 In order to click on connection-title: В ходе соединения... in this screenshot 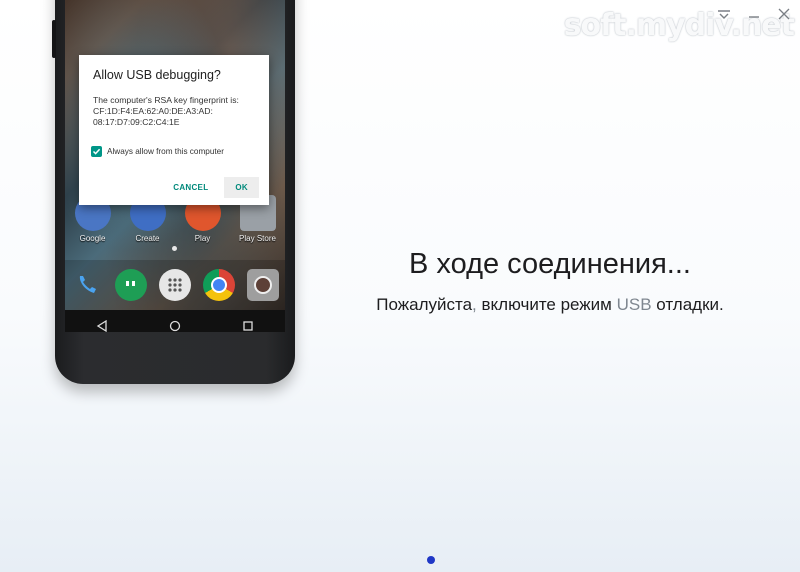, I will do `click(550, 264)`.